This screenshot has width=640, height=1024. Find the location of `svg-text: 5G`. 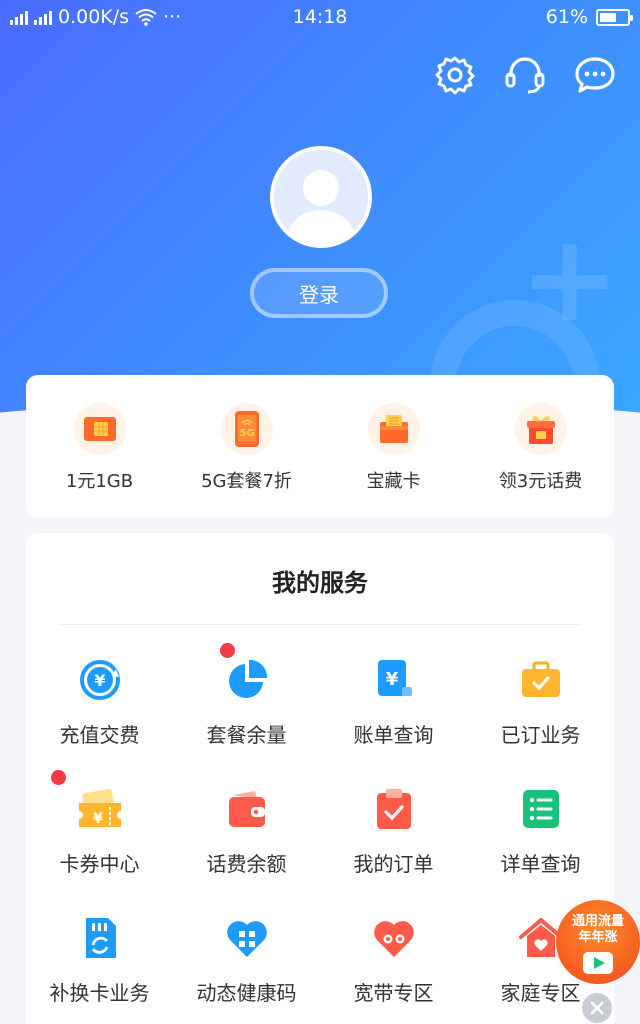

svg-text: 5G is located at coordinates (246, 433).